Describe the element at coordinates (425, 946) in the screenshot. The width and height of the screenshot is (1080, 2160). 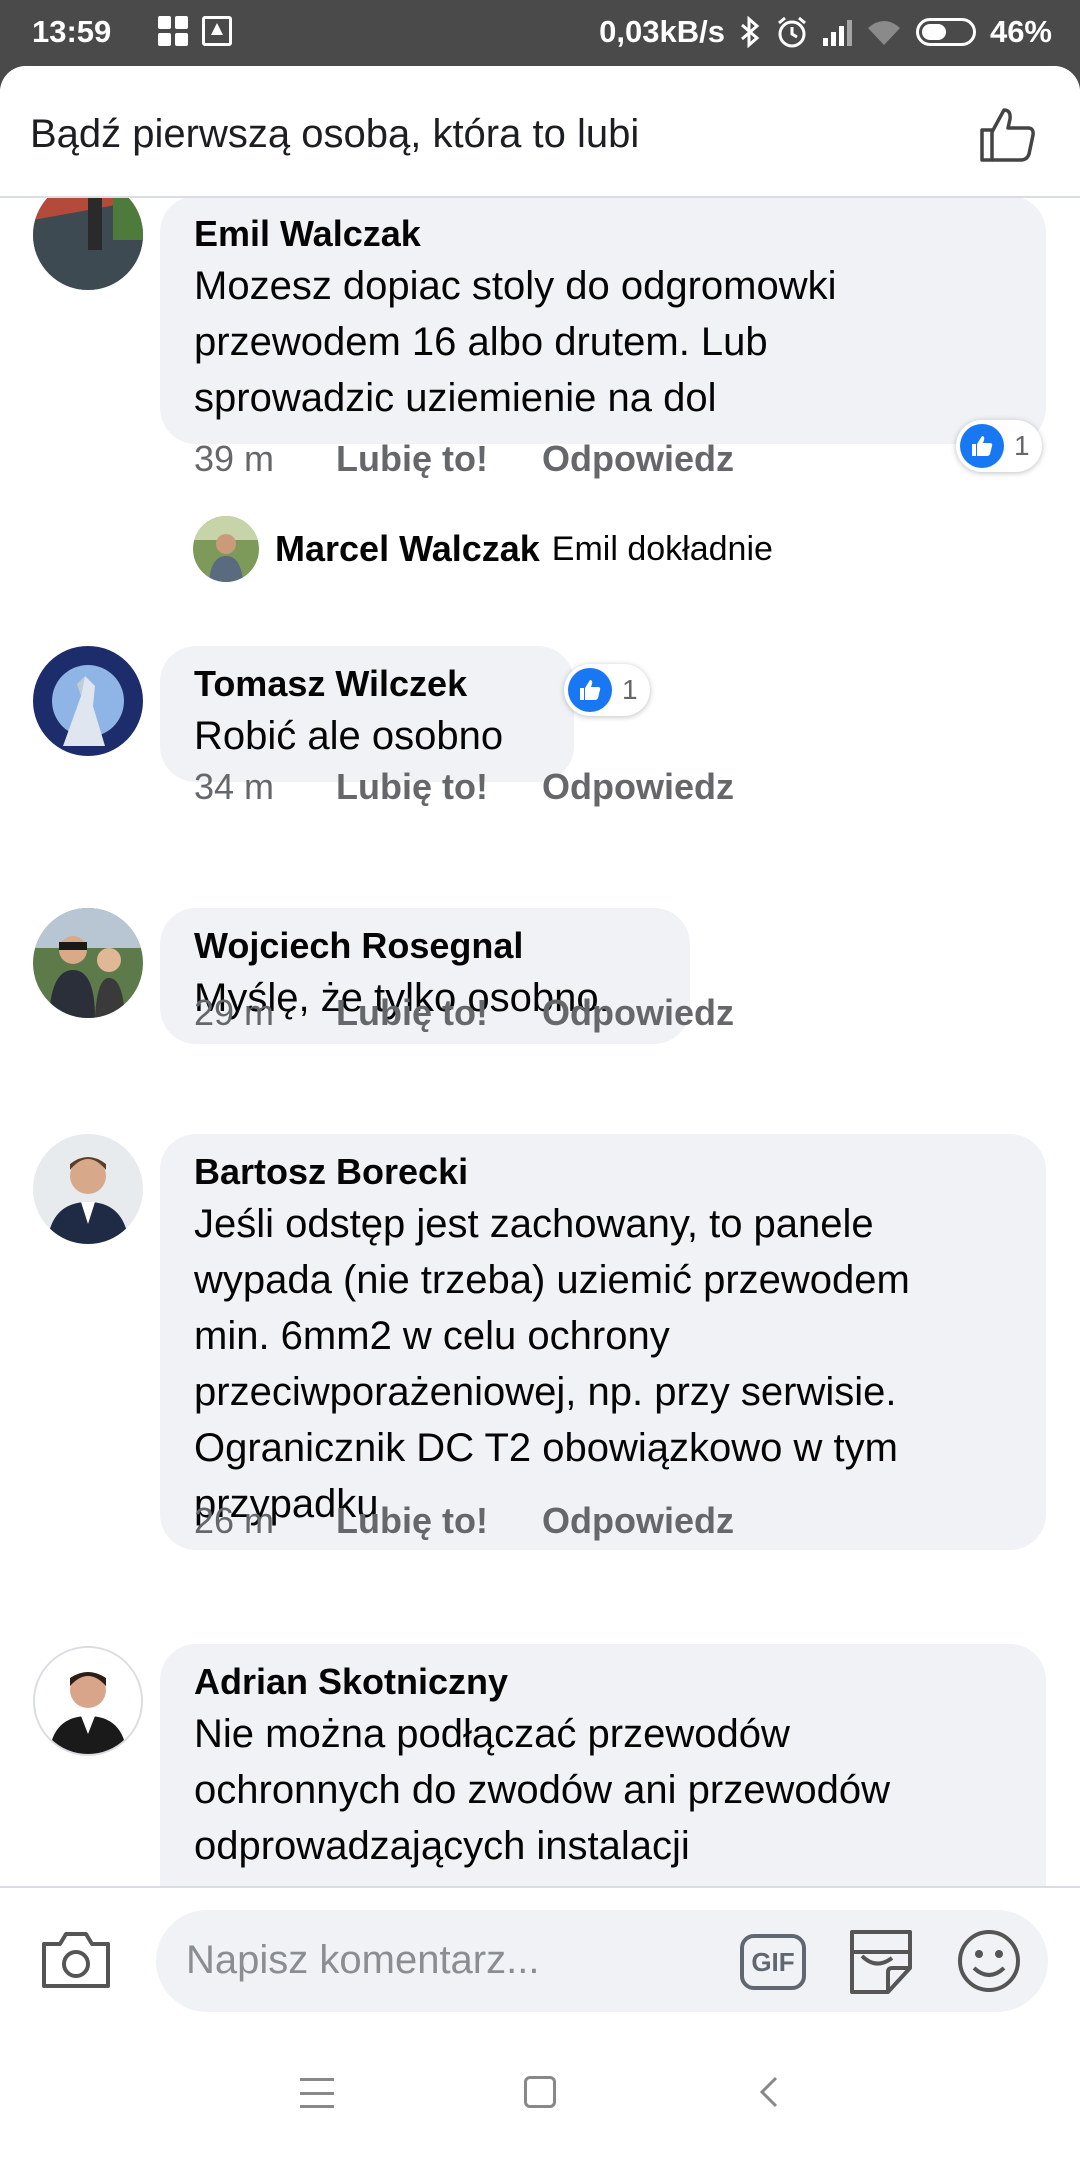
I see `comment-author: Wojciech Rosegnal` at that location.